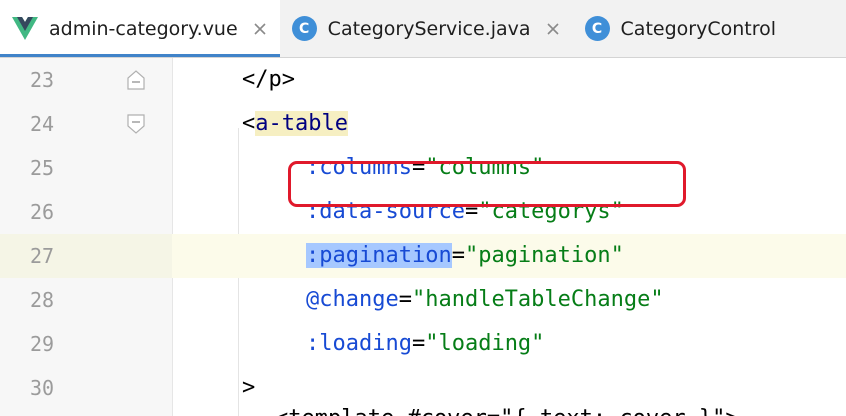  I want to click on code-token: :loading, so click(359, 343).